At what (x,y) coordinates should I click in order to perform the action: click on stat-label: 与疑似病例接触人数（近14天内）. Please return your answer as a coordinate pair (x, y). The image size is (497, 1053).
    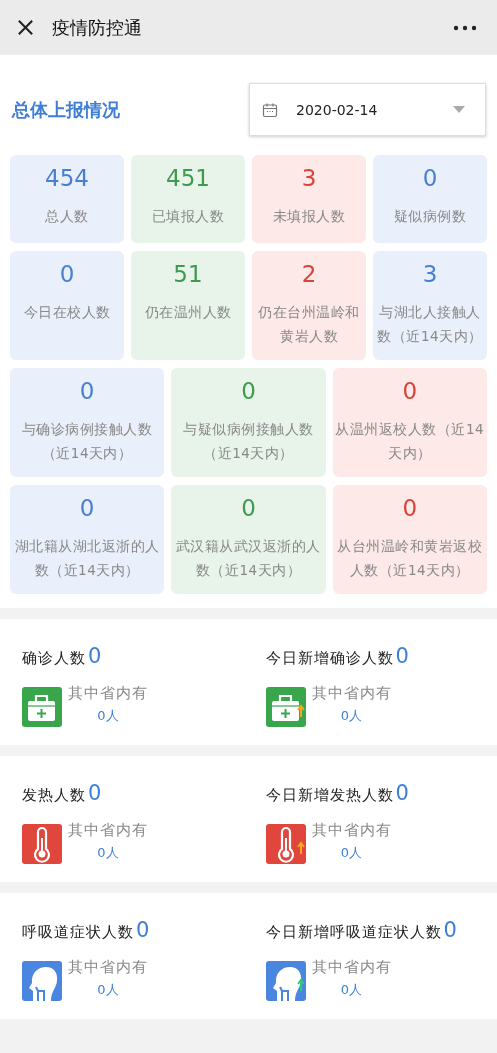
    Looking at the image, I should click on (248, 441).